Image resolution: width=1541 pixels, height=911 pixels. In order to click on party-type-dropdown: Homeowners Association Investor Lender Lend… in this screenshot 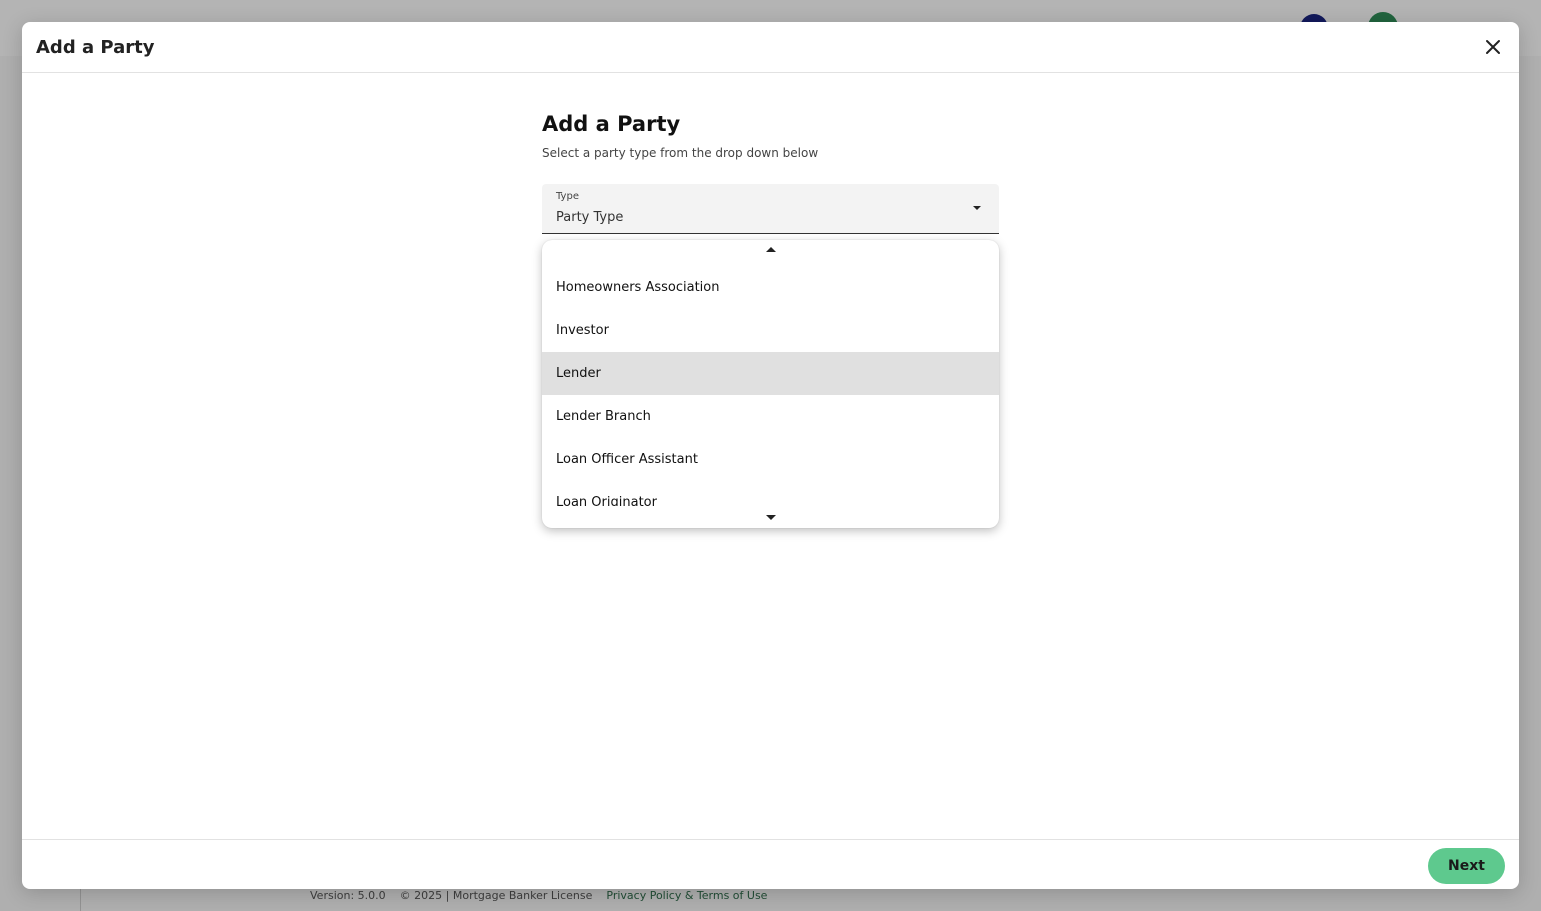, I will do `click(770, 384)`.